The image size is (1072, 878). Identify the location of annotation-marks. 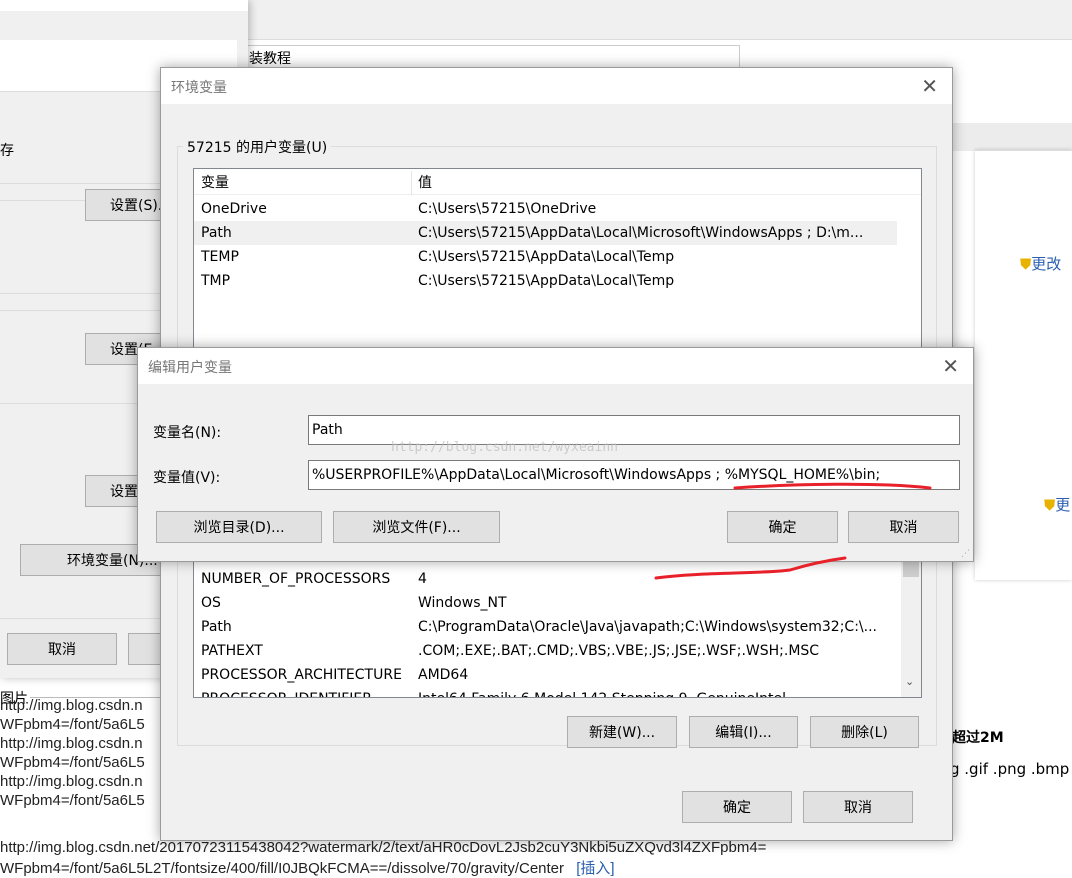
(793, 531).